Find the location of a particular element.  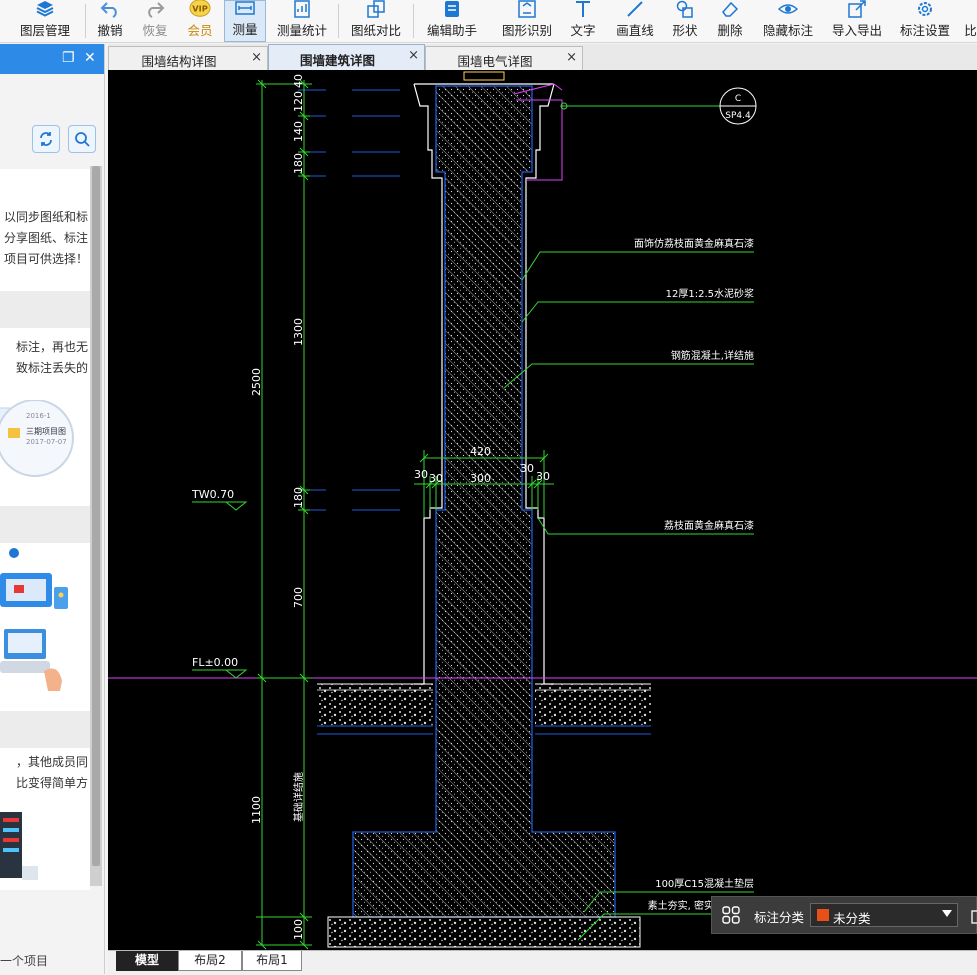

measure-stats-icon is located at coordinates (302, 9).